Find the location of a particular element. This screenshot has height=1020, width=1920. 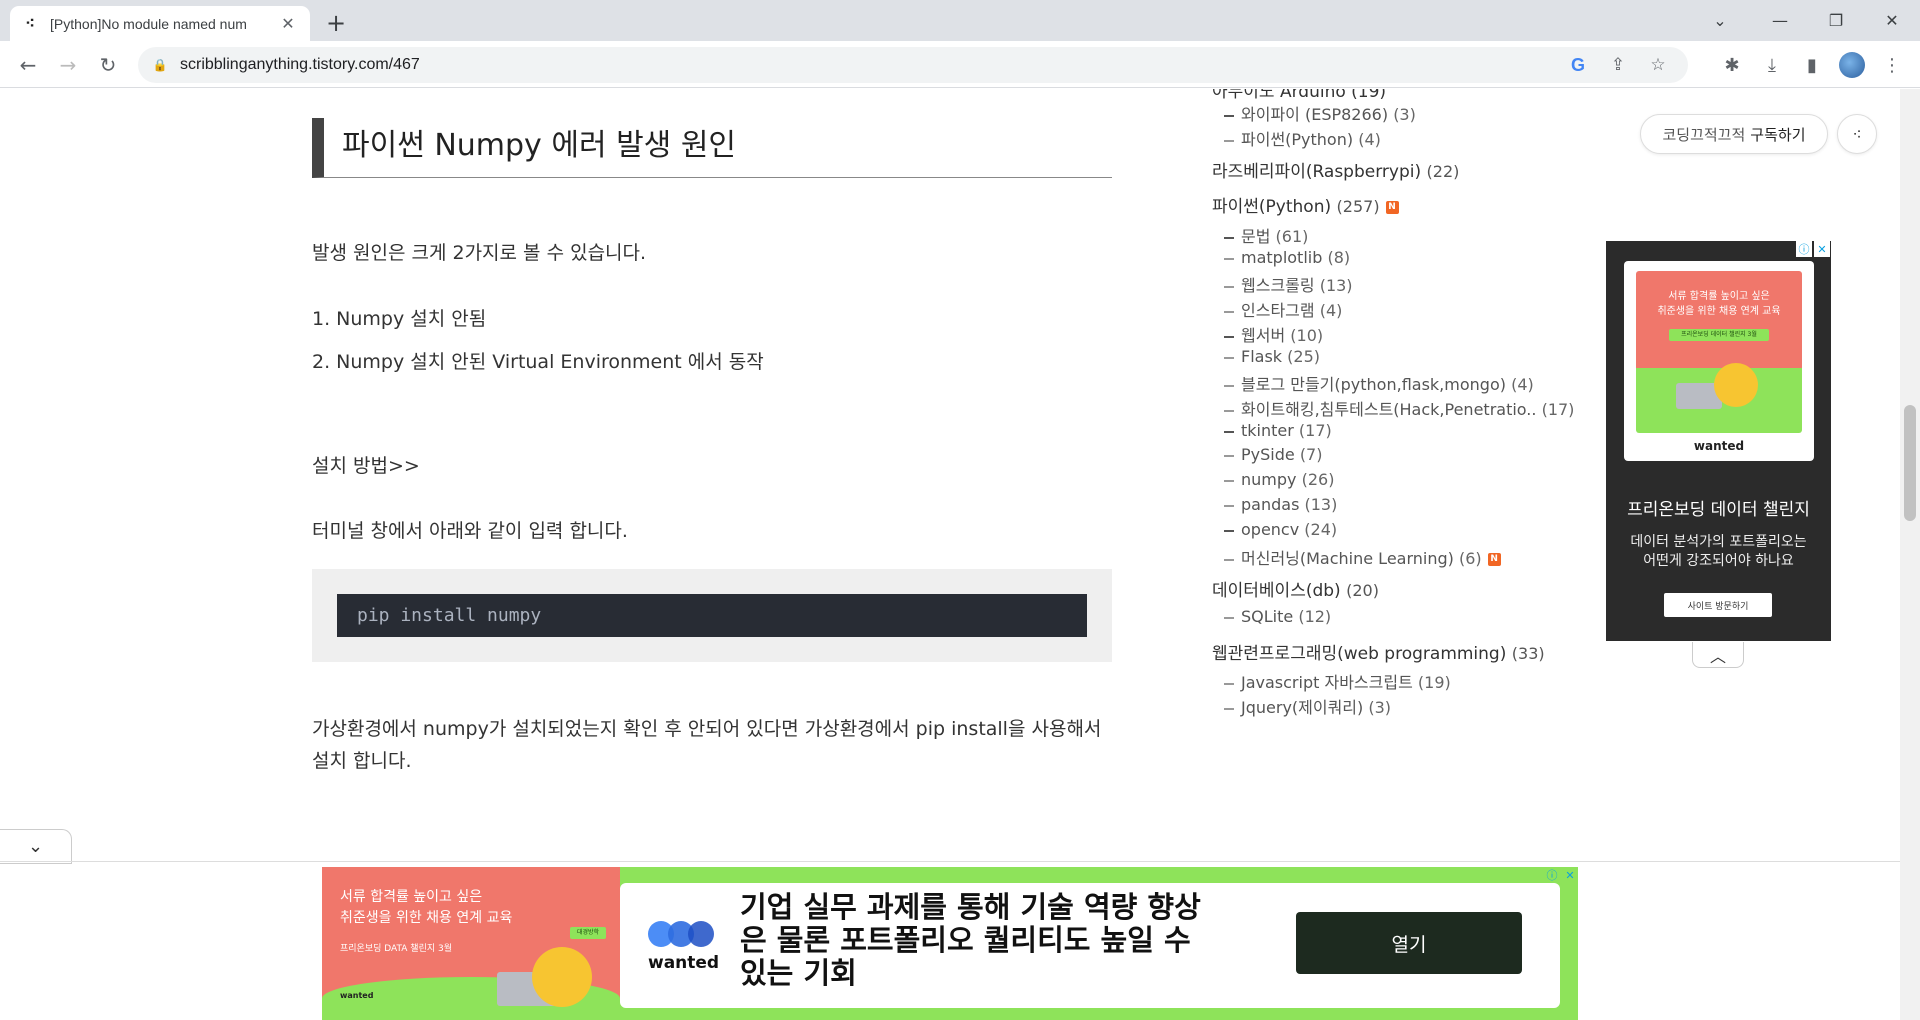

scrollbar-thumb is located at coordinates (1910, 463).